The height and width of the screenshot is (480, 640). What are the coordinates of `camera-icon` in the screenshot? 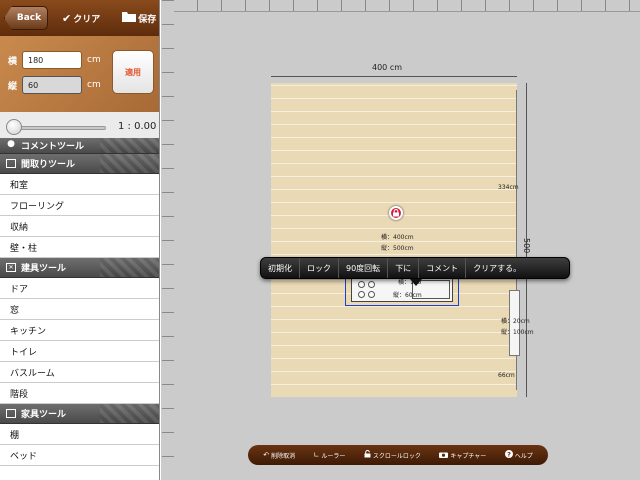 It's located at (444, 455).